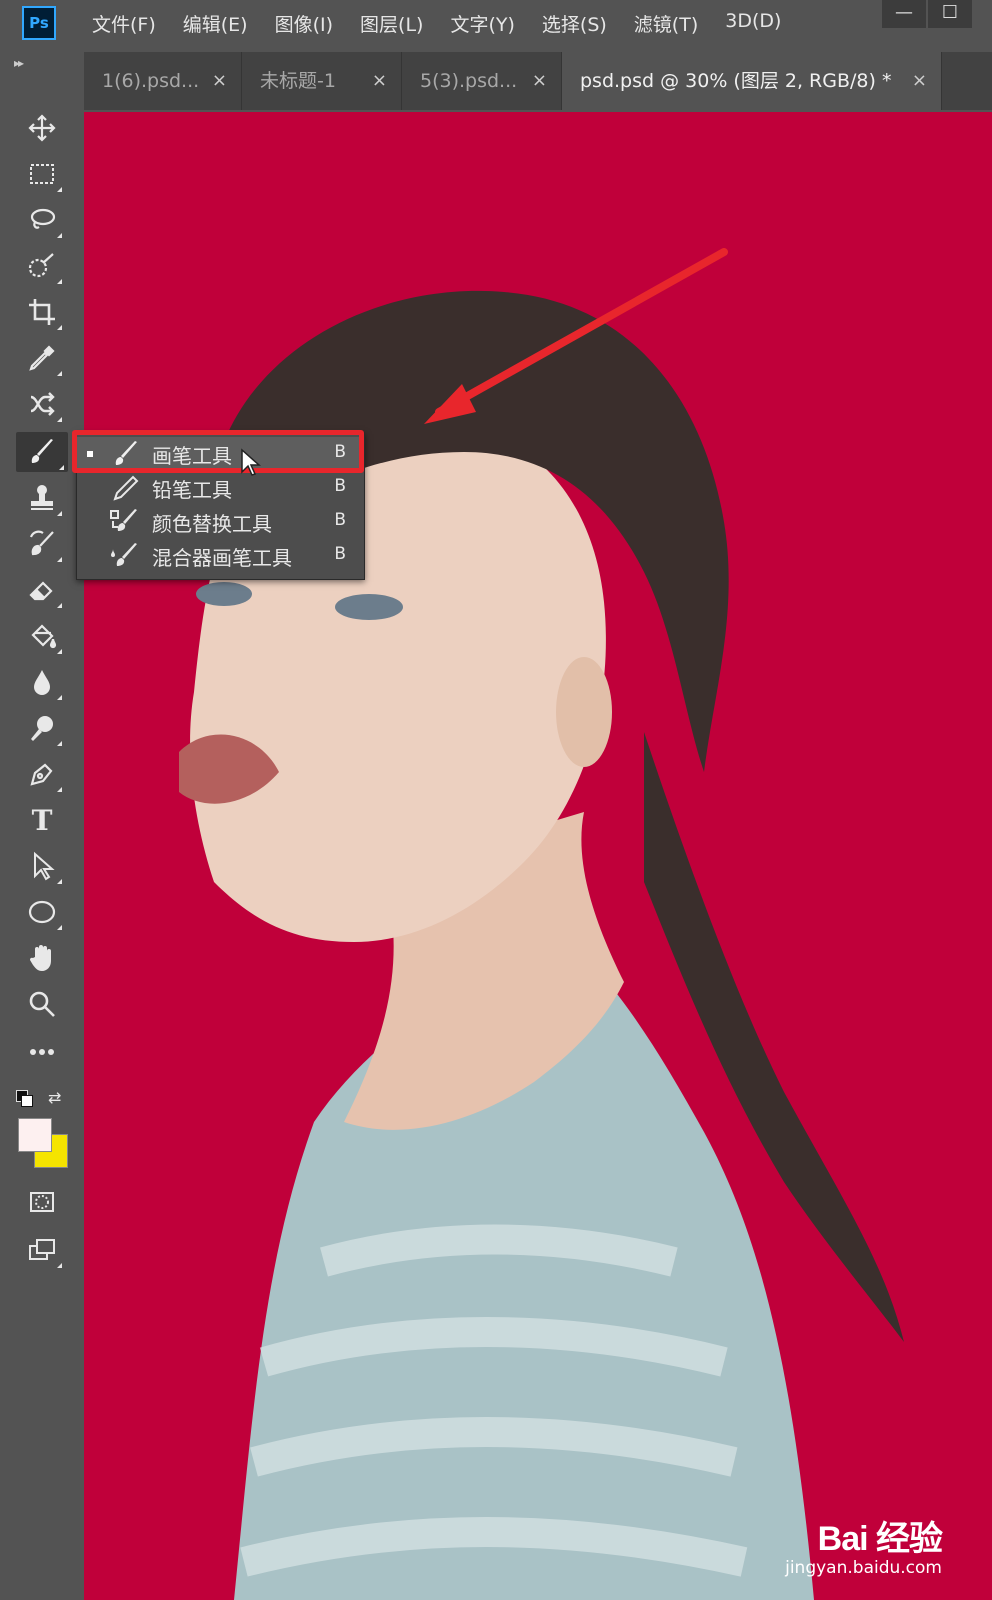 The width and height of the screenshot is (992, 1600). What do you see at coordinates (42, 404) in the screenshot?
I see `healing-icon` at bounding box center [42, 404].